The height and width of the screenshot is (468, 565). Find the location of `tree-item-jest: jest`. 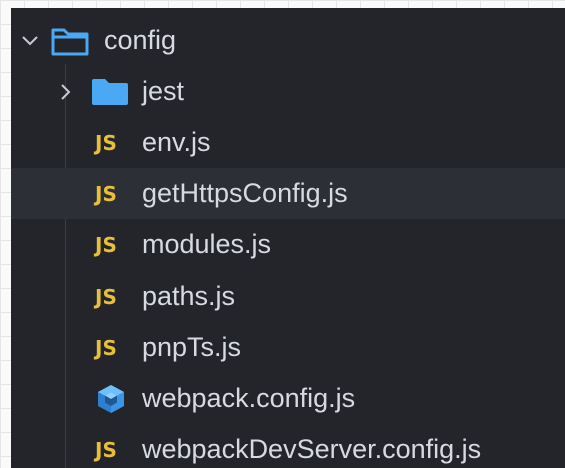

tree-item-jest: jest is located at coordinates (288, 91).